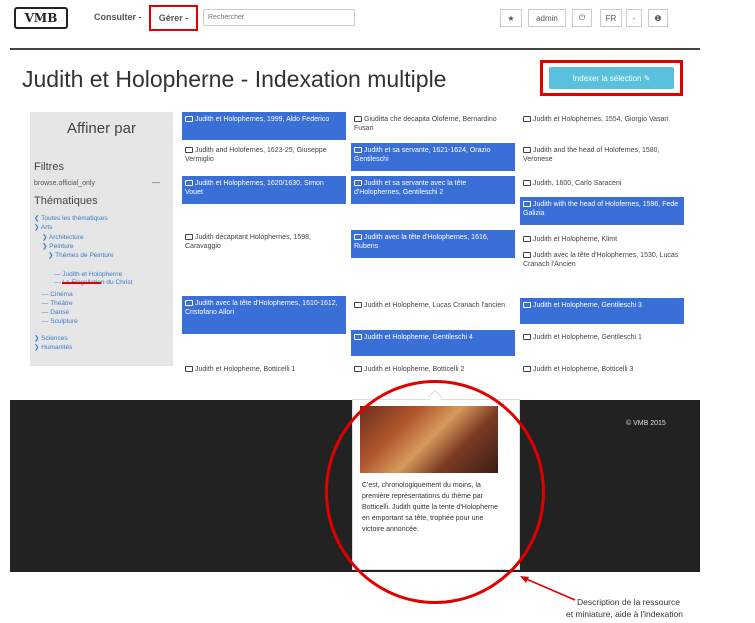  Describe the element at coordinates (547, 18) in the screenshot. I see `user-menu: admin` at that location.